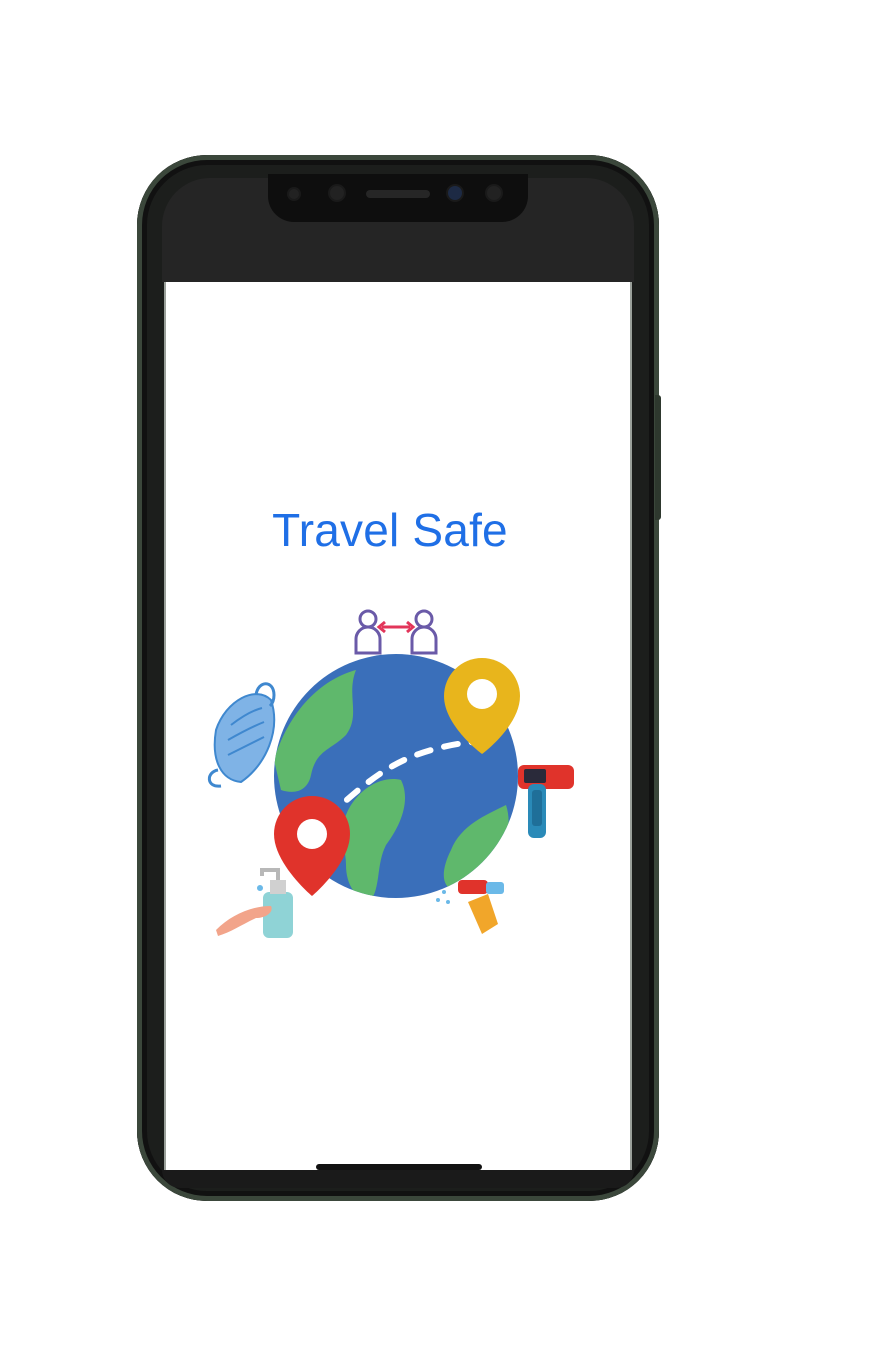  I want to click on hand-sanitizer-icon, so click(254, 903).